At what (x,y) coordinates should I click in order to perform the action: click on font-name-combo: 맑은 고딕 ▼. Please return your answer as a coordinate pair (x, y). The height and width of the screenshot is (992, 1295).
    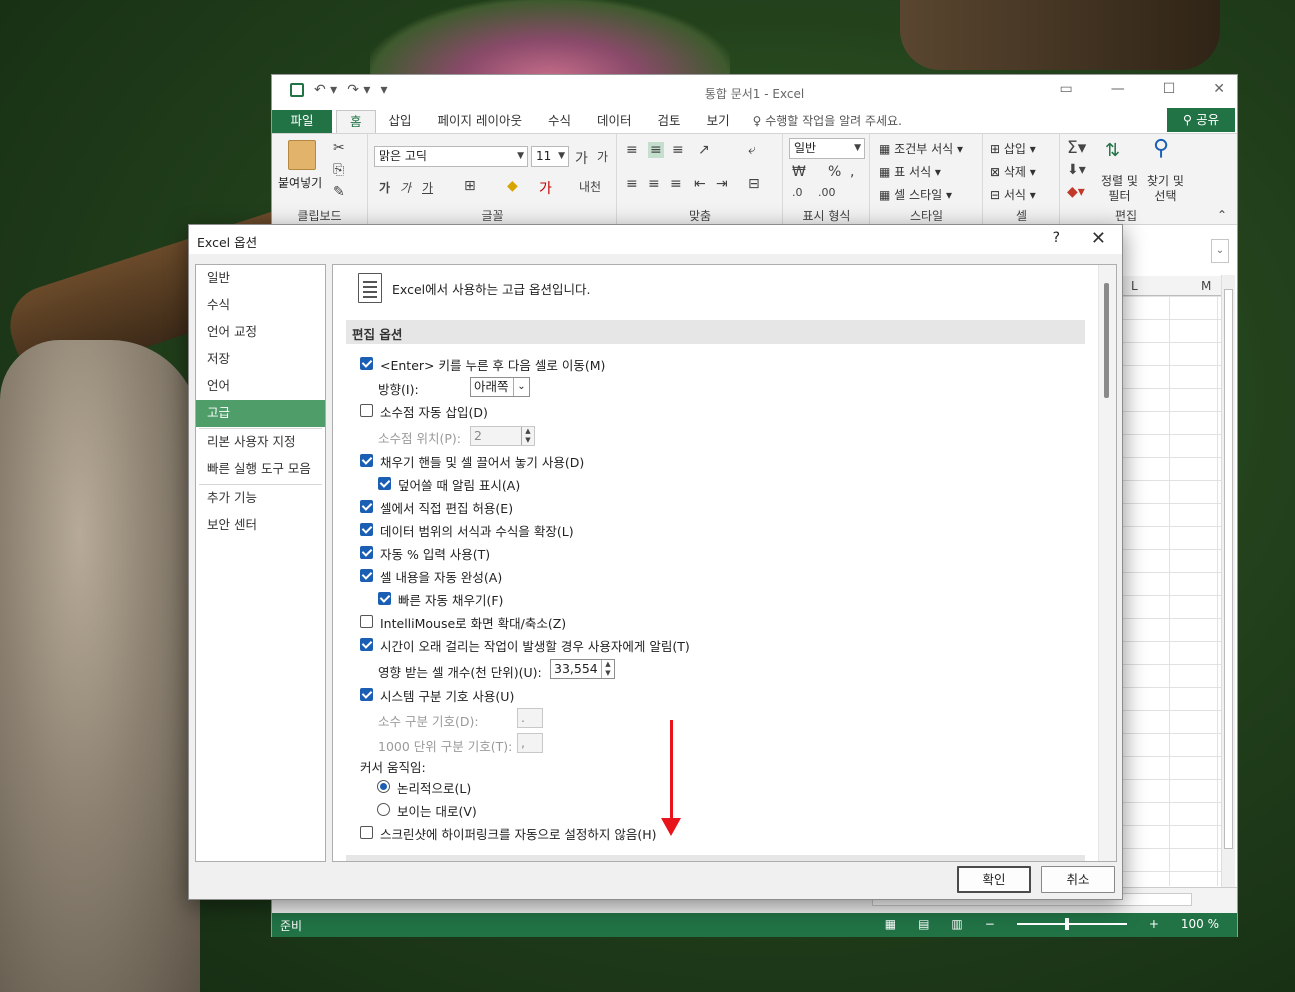
    Looking at the image, I should click on (451, 156).